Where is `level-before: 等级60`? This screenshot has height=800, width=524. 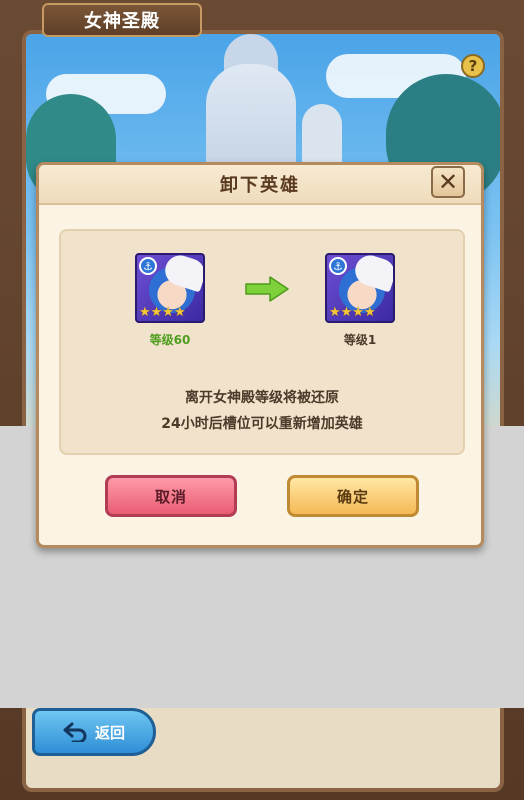 level-before: 等级60 is located at coordinates (170, 340).